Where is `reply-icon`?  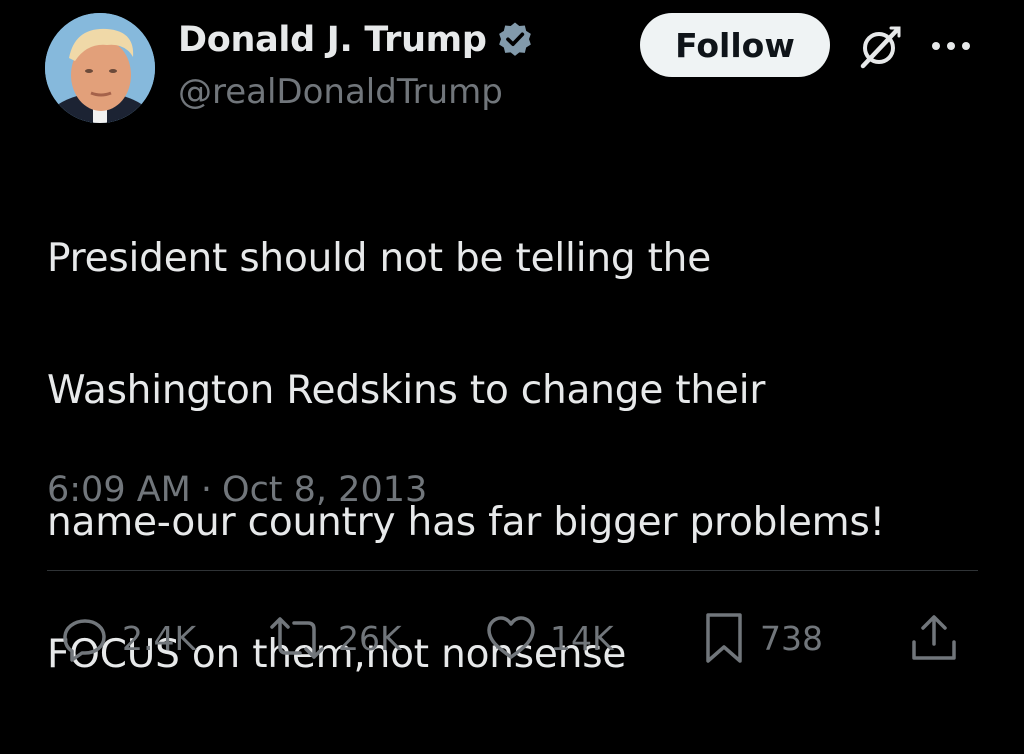 reply-icon is located at coordinates (84, 640).